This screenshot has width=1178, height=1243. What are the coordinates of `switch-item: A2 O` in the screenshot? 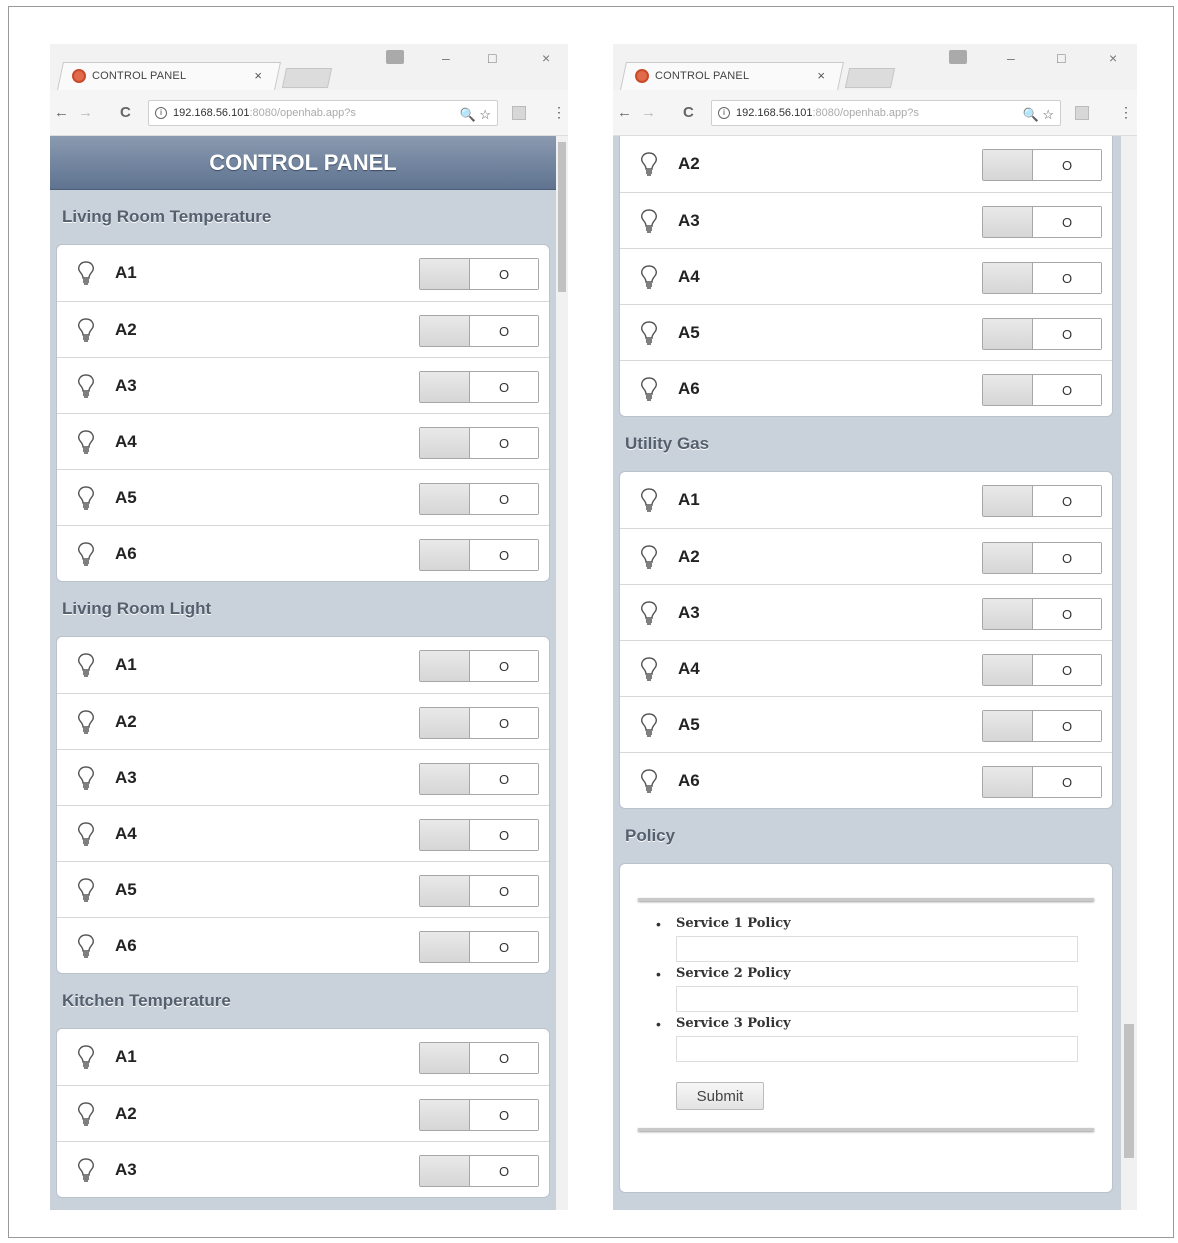 It's located at (303, 721).